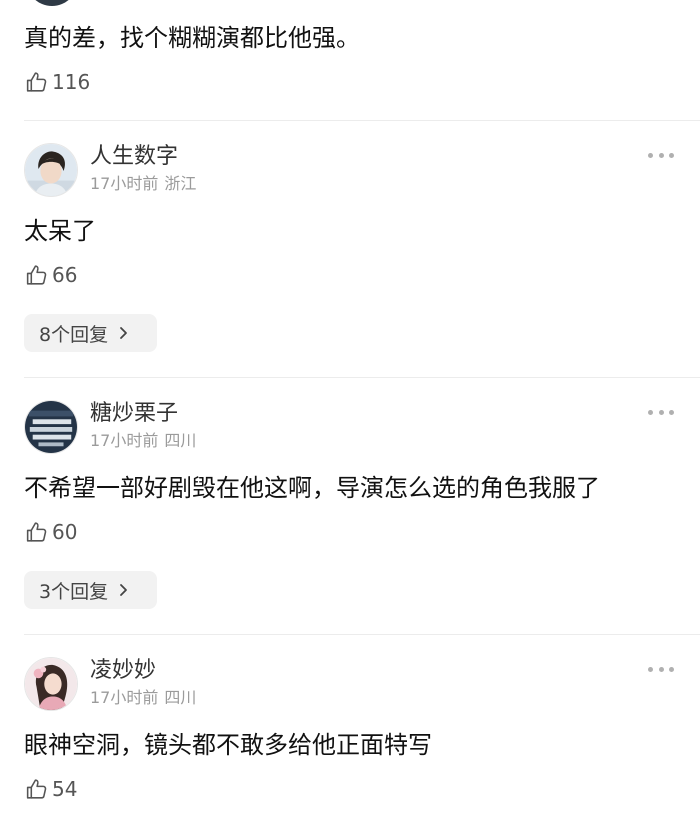 This screenshot has height=823, width=700. I want to click on like-button: 116, so click(57, 82).